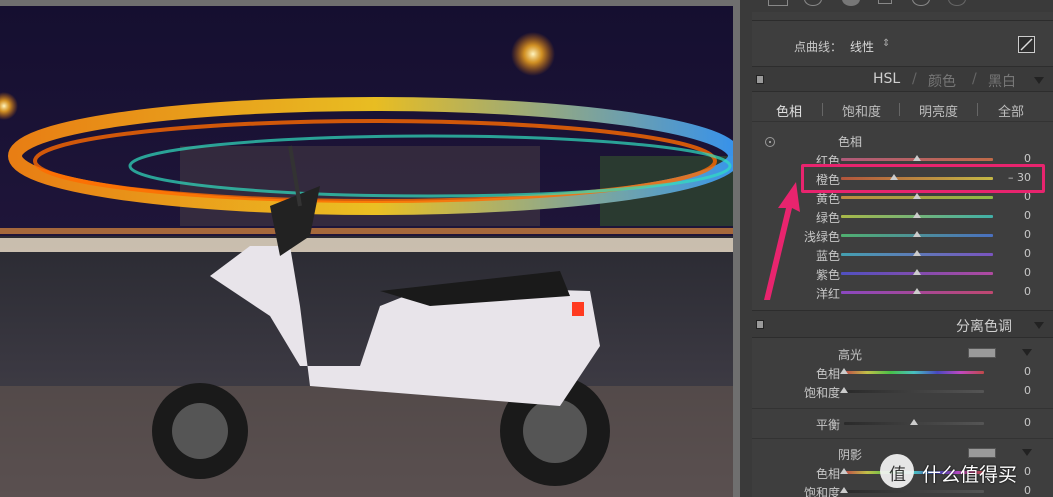 The width and height of the screenshot is (1053, 497). Describe the element at coordinates (850, 142) in the screenshot. I see `hue-section-title: 色相` at that location.